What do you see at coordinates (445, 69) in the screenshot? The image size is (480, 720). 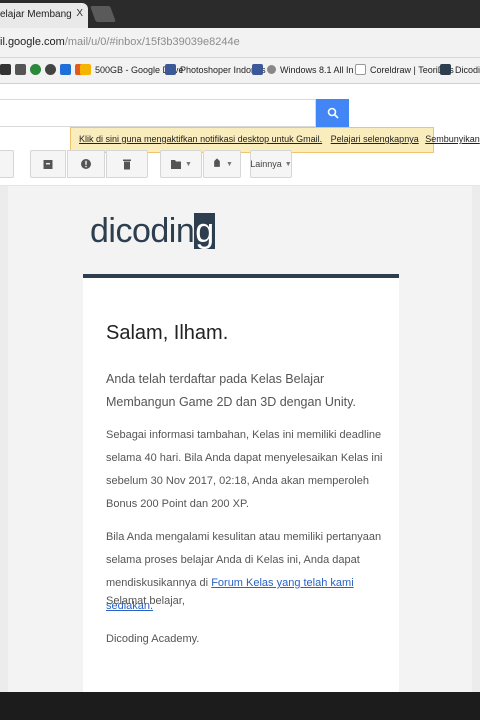 I see `dicoding-icon` at bounding box center [445, 69].